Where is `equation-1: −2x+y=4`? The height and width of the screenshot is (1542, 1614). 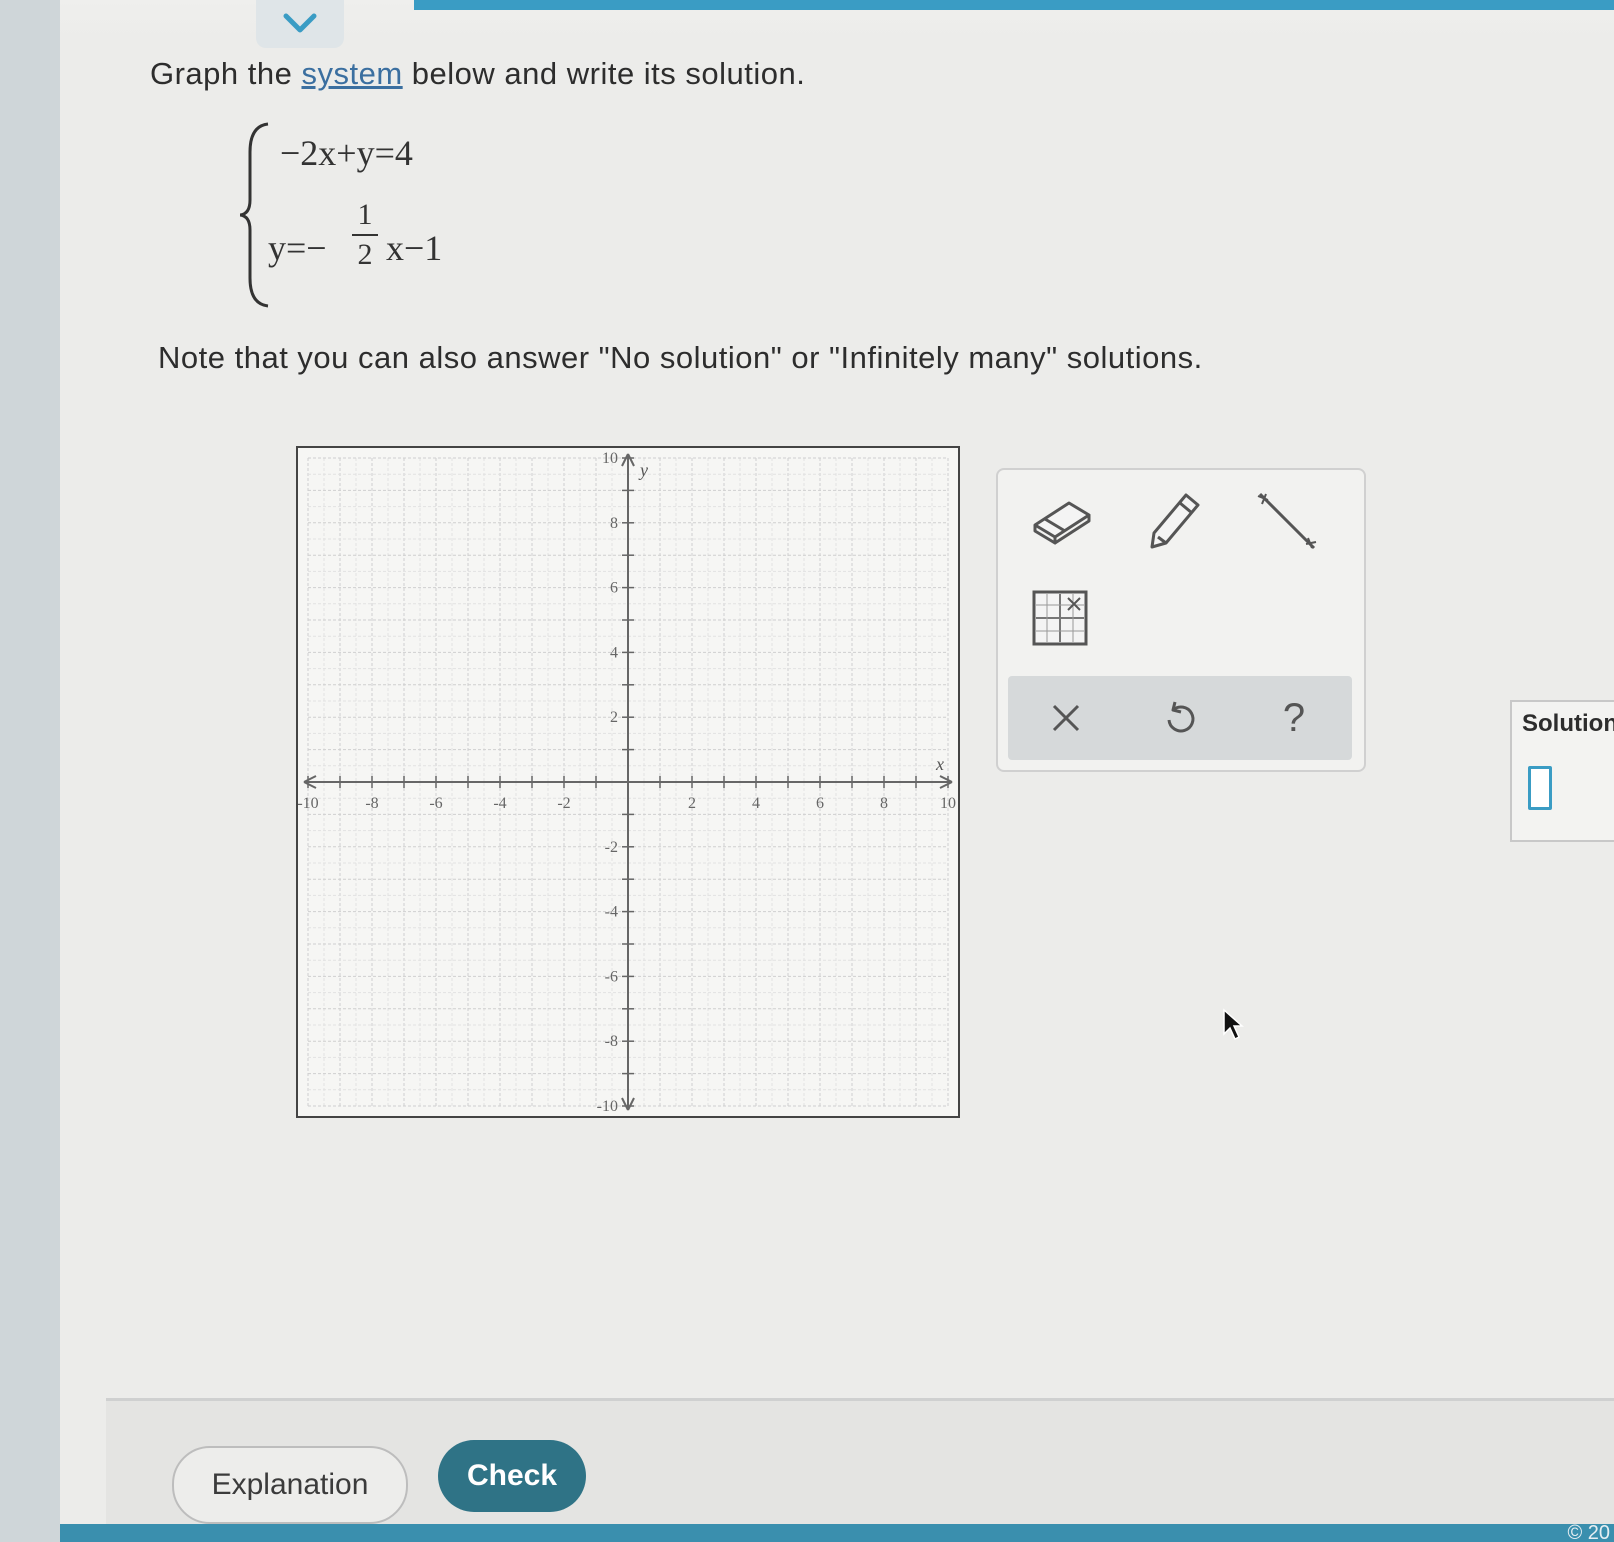
equation-1: −2x+y=4 is located at coordinates (346, 153).